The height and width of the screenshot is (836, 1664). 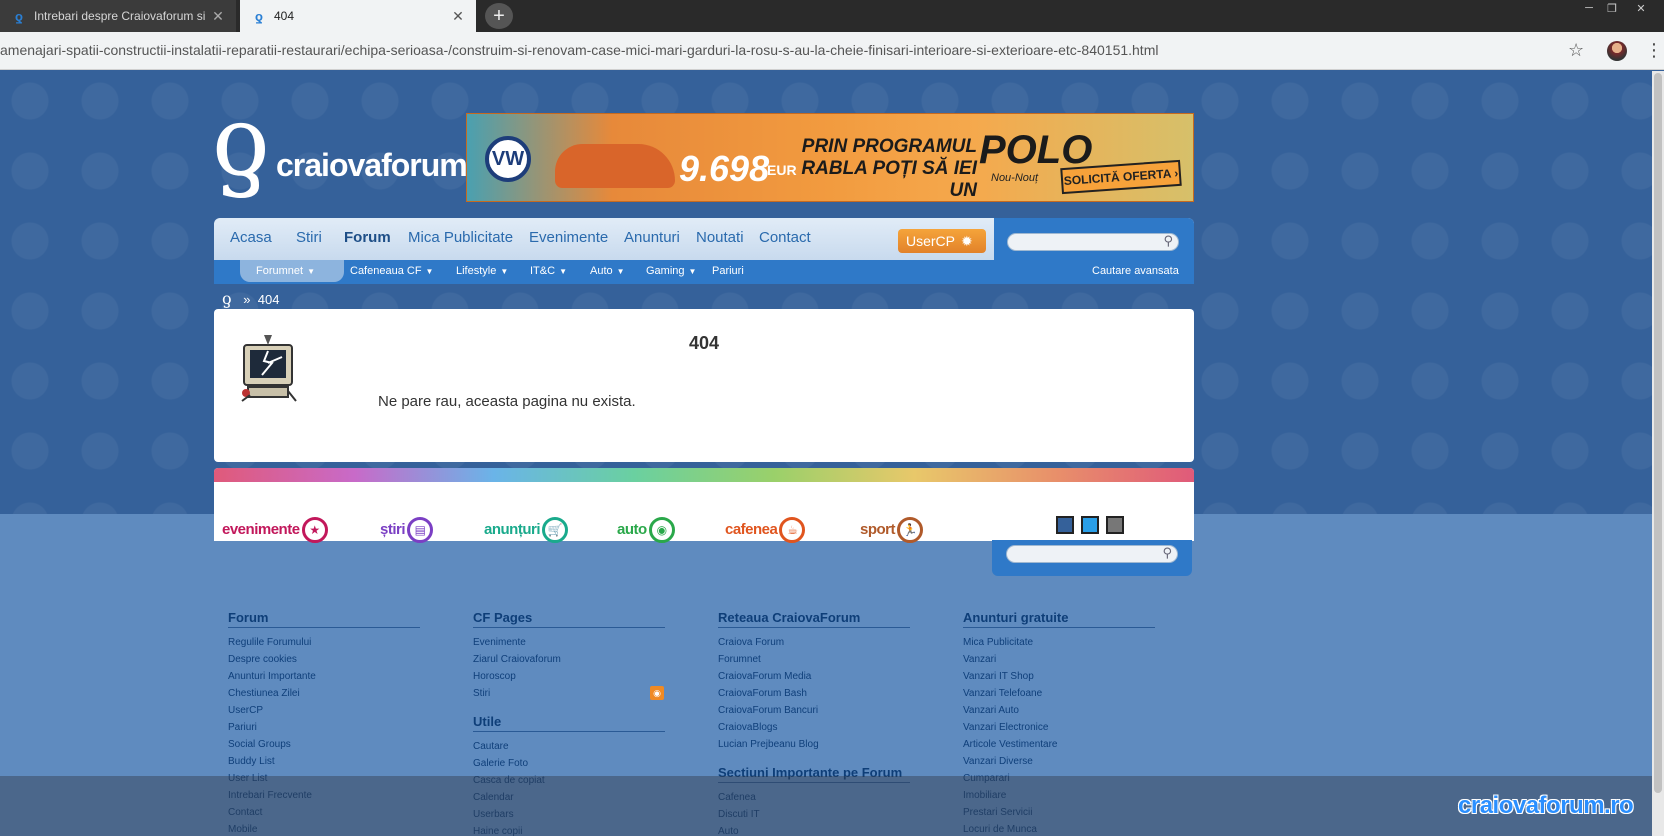 I want to click on footer-link: UserCP, so click(x=324, y=710).